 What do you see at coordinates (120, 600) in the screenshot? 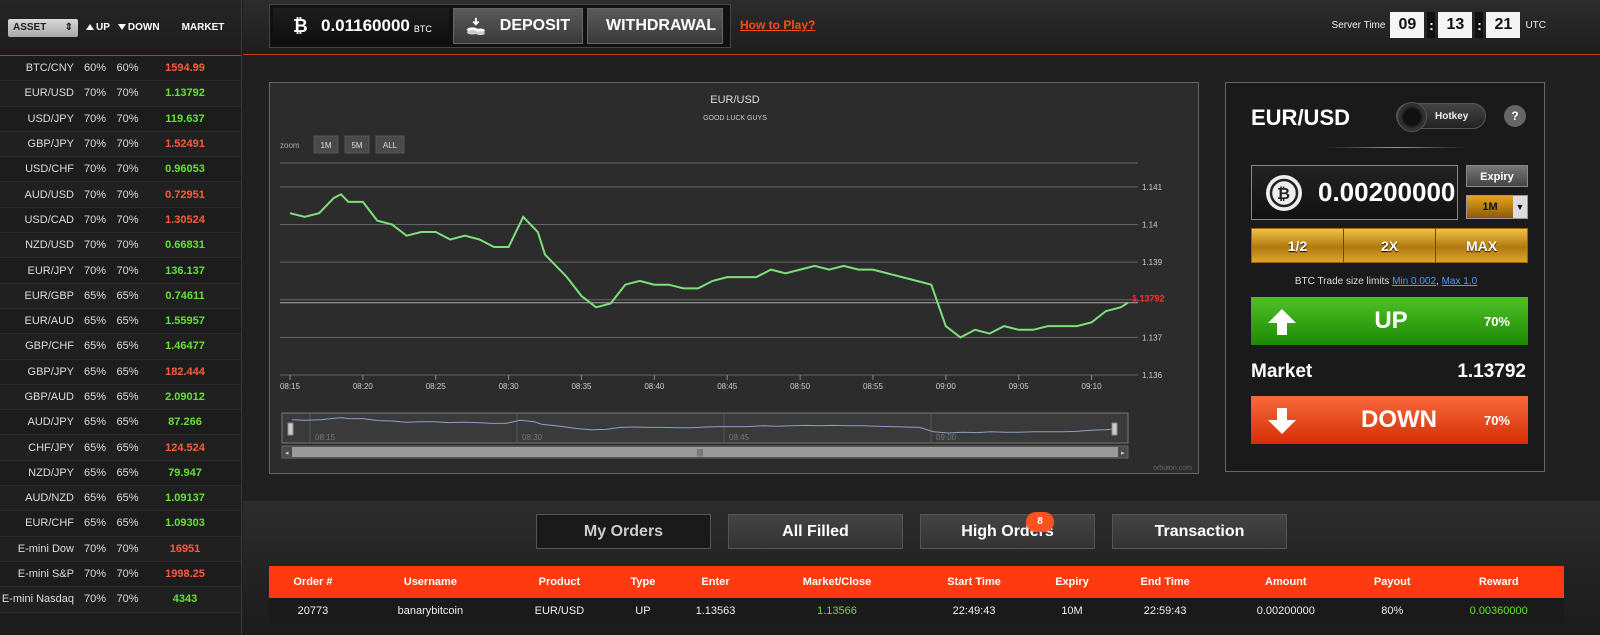
I see `asset-row: E-mini Nasdaq 70% 70% 4343` at bounding box center [120, 600].